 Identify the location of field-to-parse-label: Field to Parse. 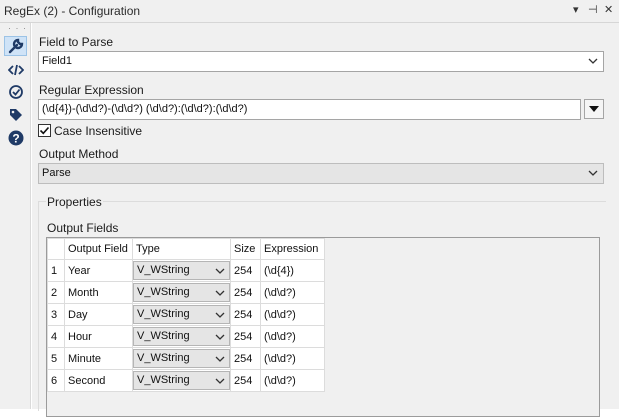
(76, 42).